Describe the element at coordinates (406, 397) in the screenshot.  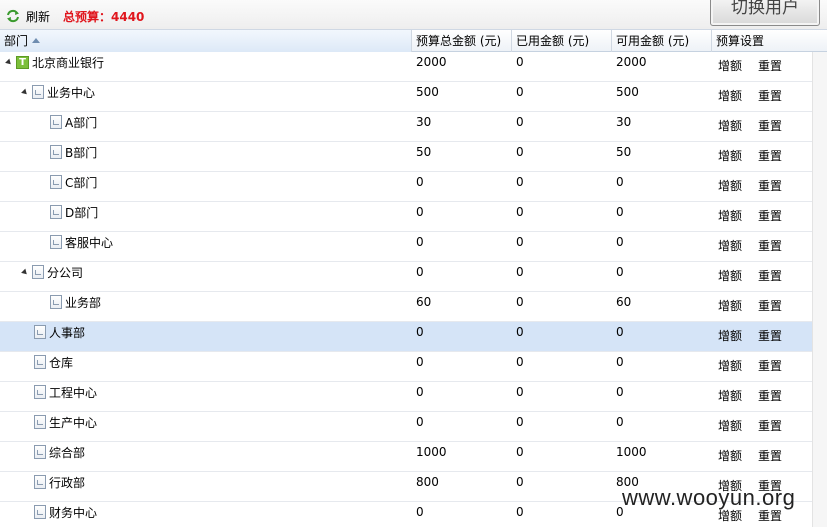
I see `table-row: 工程中心 0 0 0 增额 重置` at that location.